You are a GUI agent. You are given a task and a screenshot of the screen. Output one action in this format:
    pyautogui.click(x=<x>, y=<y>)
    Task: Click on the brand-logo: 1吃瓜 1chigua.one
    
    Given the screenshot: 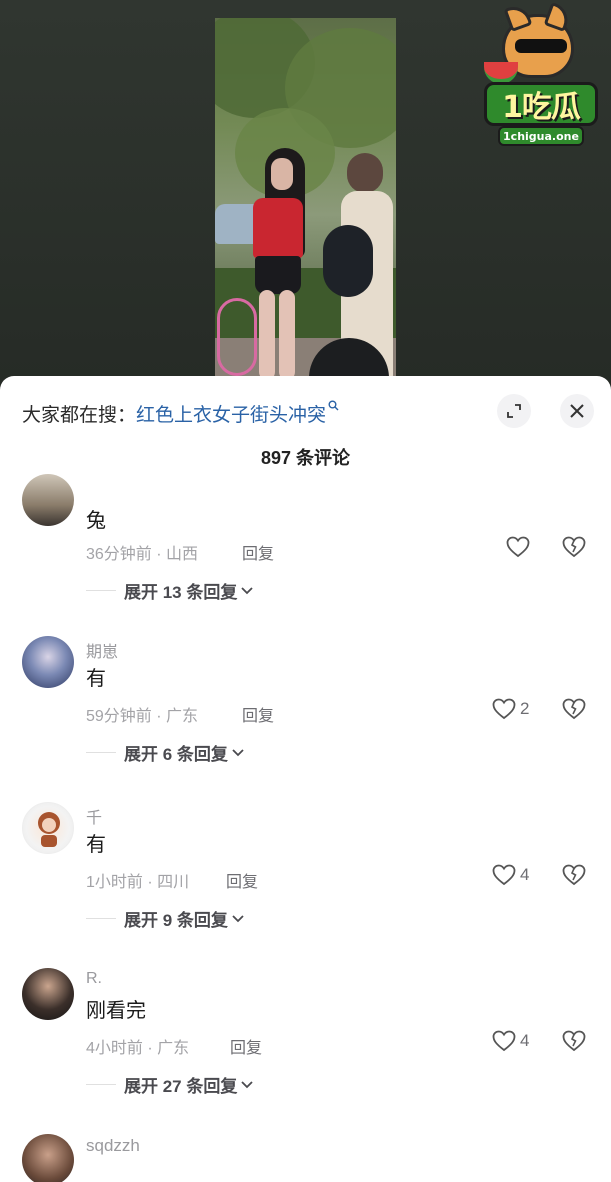 What is the action you would take?
    pyautogui.click(x=540, y=75)
    